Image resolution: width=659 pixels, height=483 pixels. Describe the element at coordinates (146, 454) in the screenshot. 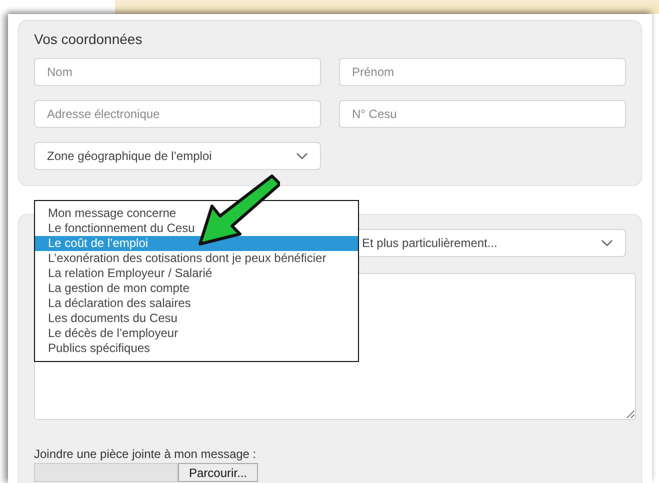

I see `attachment-label: Joindre une pièce jointe à mon message :` at that location.